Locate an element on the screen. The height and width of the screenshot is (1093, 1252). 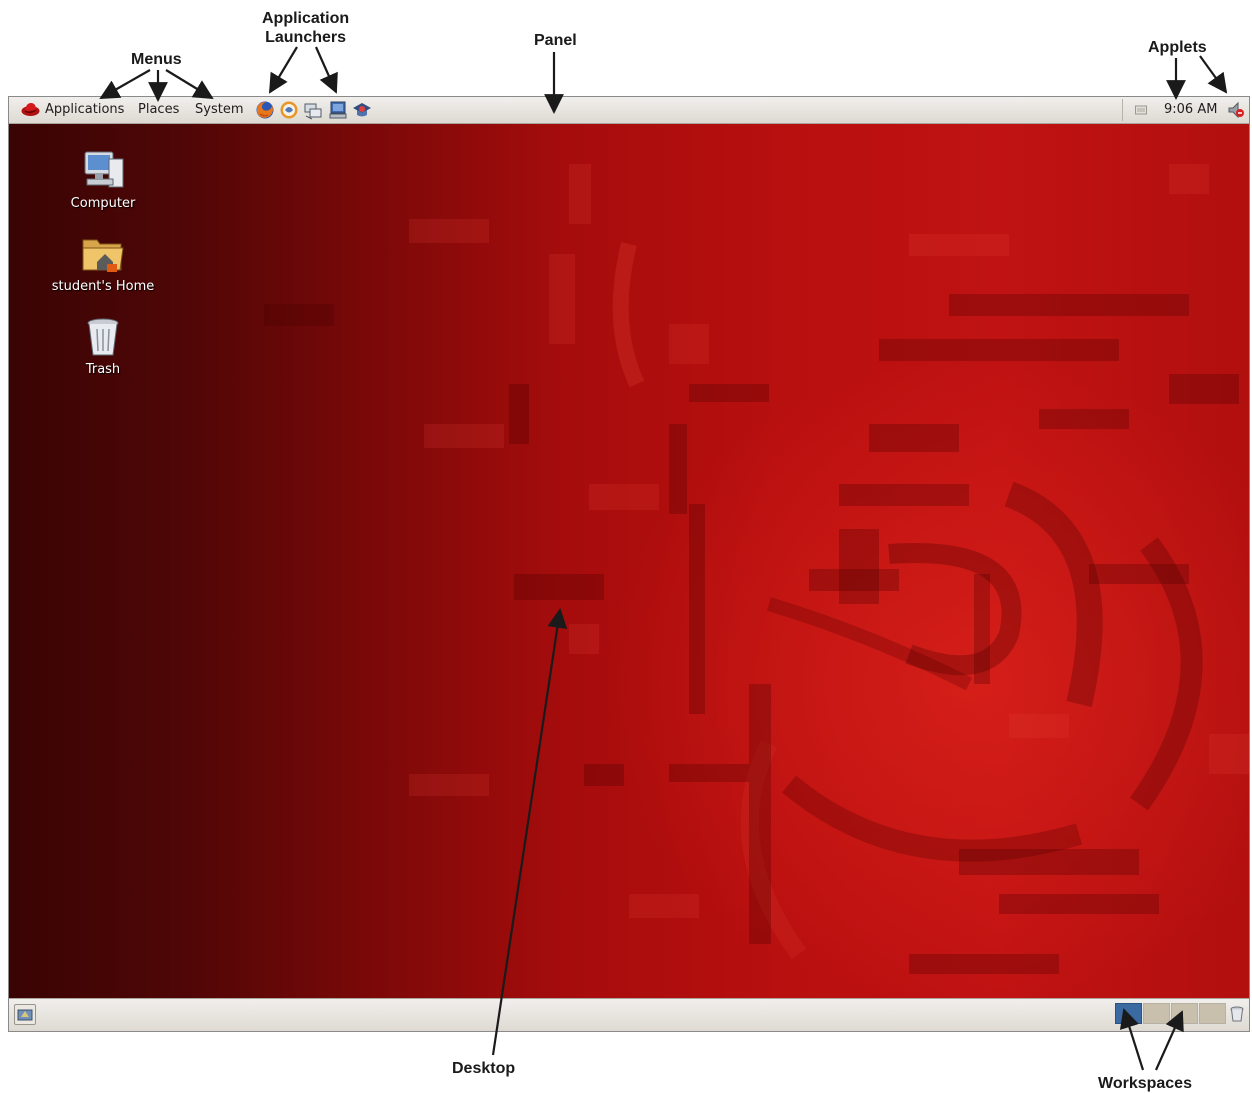
arrow-launchers-right is located at coordinates (326, 70).